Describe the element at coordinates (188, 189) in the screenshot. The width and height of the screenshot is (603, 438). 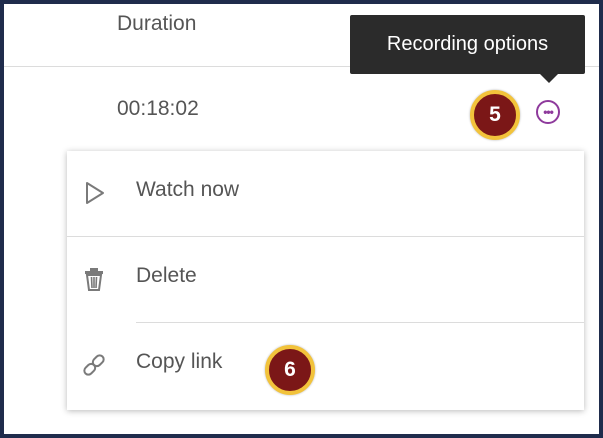
I see `menu-item-watch-now-label: Watch now` at that location.